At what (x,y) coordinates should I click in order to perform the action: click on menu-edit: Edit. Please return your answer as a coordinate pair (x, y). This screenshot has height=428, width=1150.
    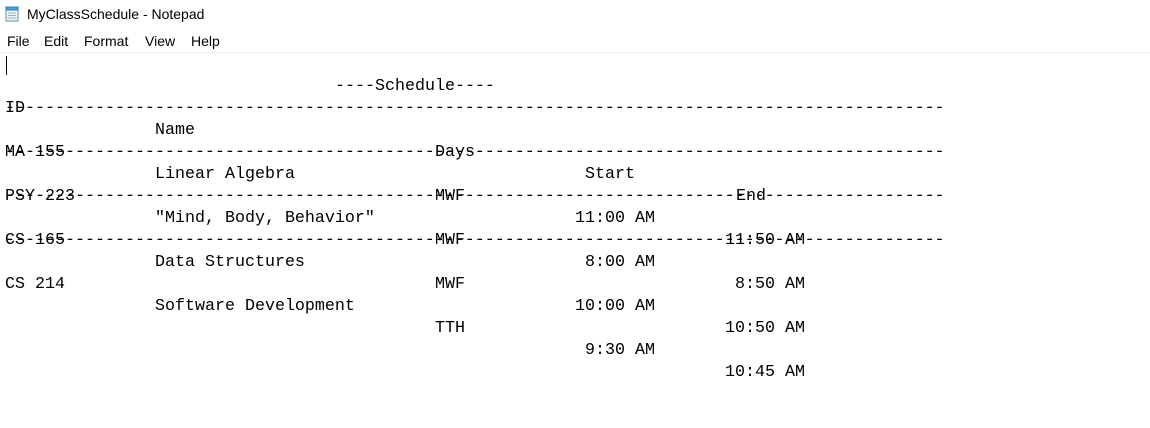
    Looking at the image, I should click on (56, 41).